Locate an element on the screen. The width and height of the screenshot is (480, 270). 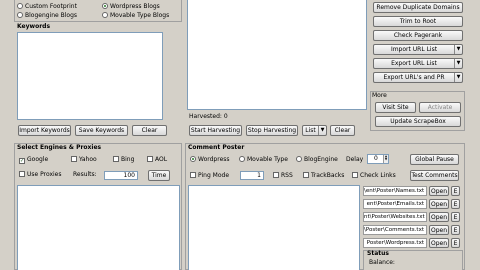
checkbox-check-links: Check Links is located at coordinates (374, 176).